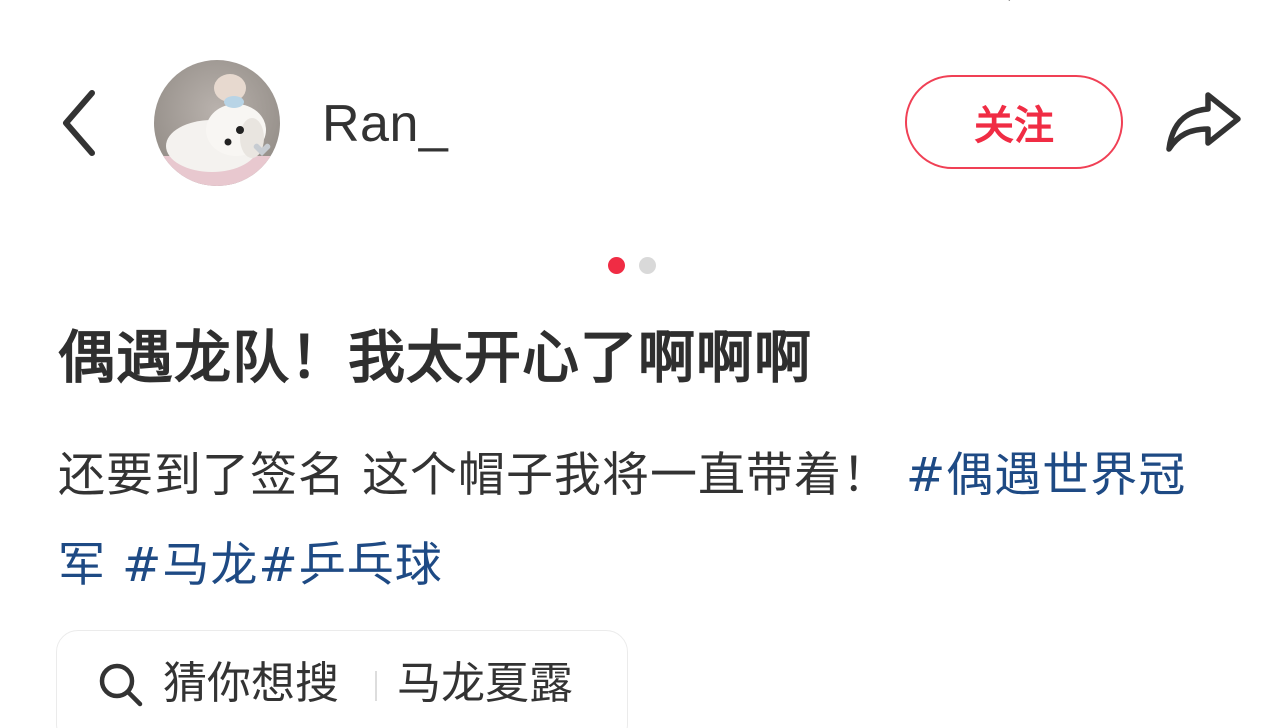 This screenshot has width=1280, height=728. I want to click on author-name: Ran_, so click(385, 124).